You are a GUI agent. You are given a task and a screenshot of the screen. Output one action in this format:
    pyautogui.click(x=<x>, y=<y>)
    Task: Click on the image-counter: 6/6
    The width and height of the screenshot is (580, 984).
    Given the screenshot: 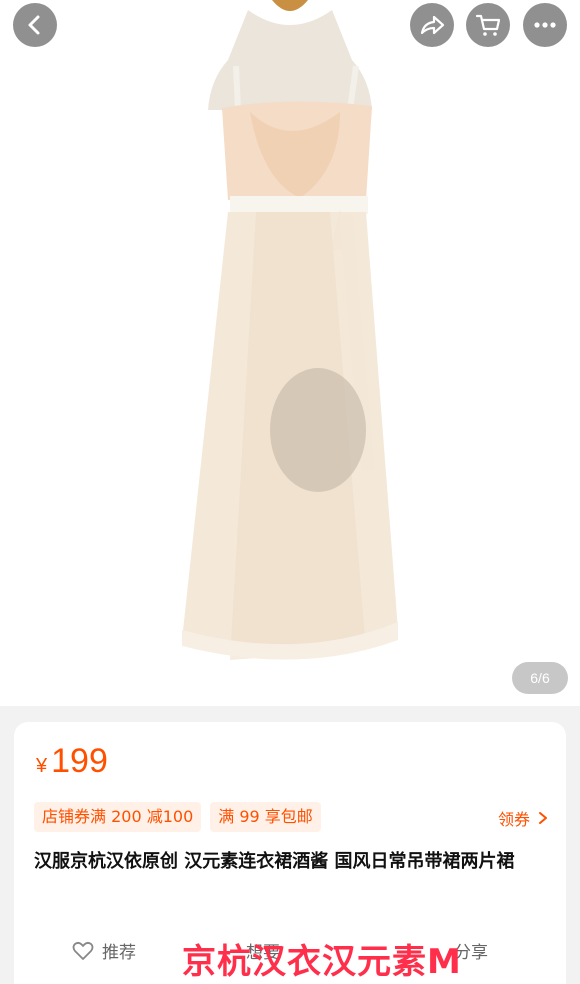 What is the action you would take?
    pyautogui.click(x=540, y=678)
    